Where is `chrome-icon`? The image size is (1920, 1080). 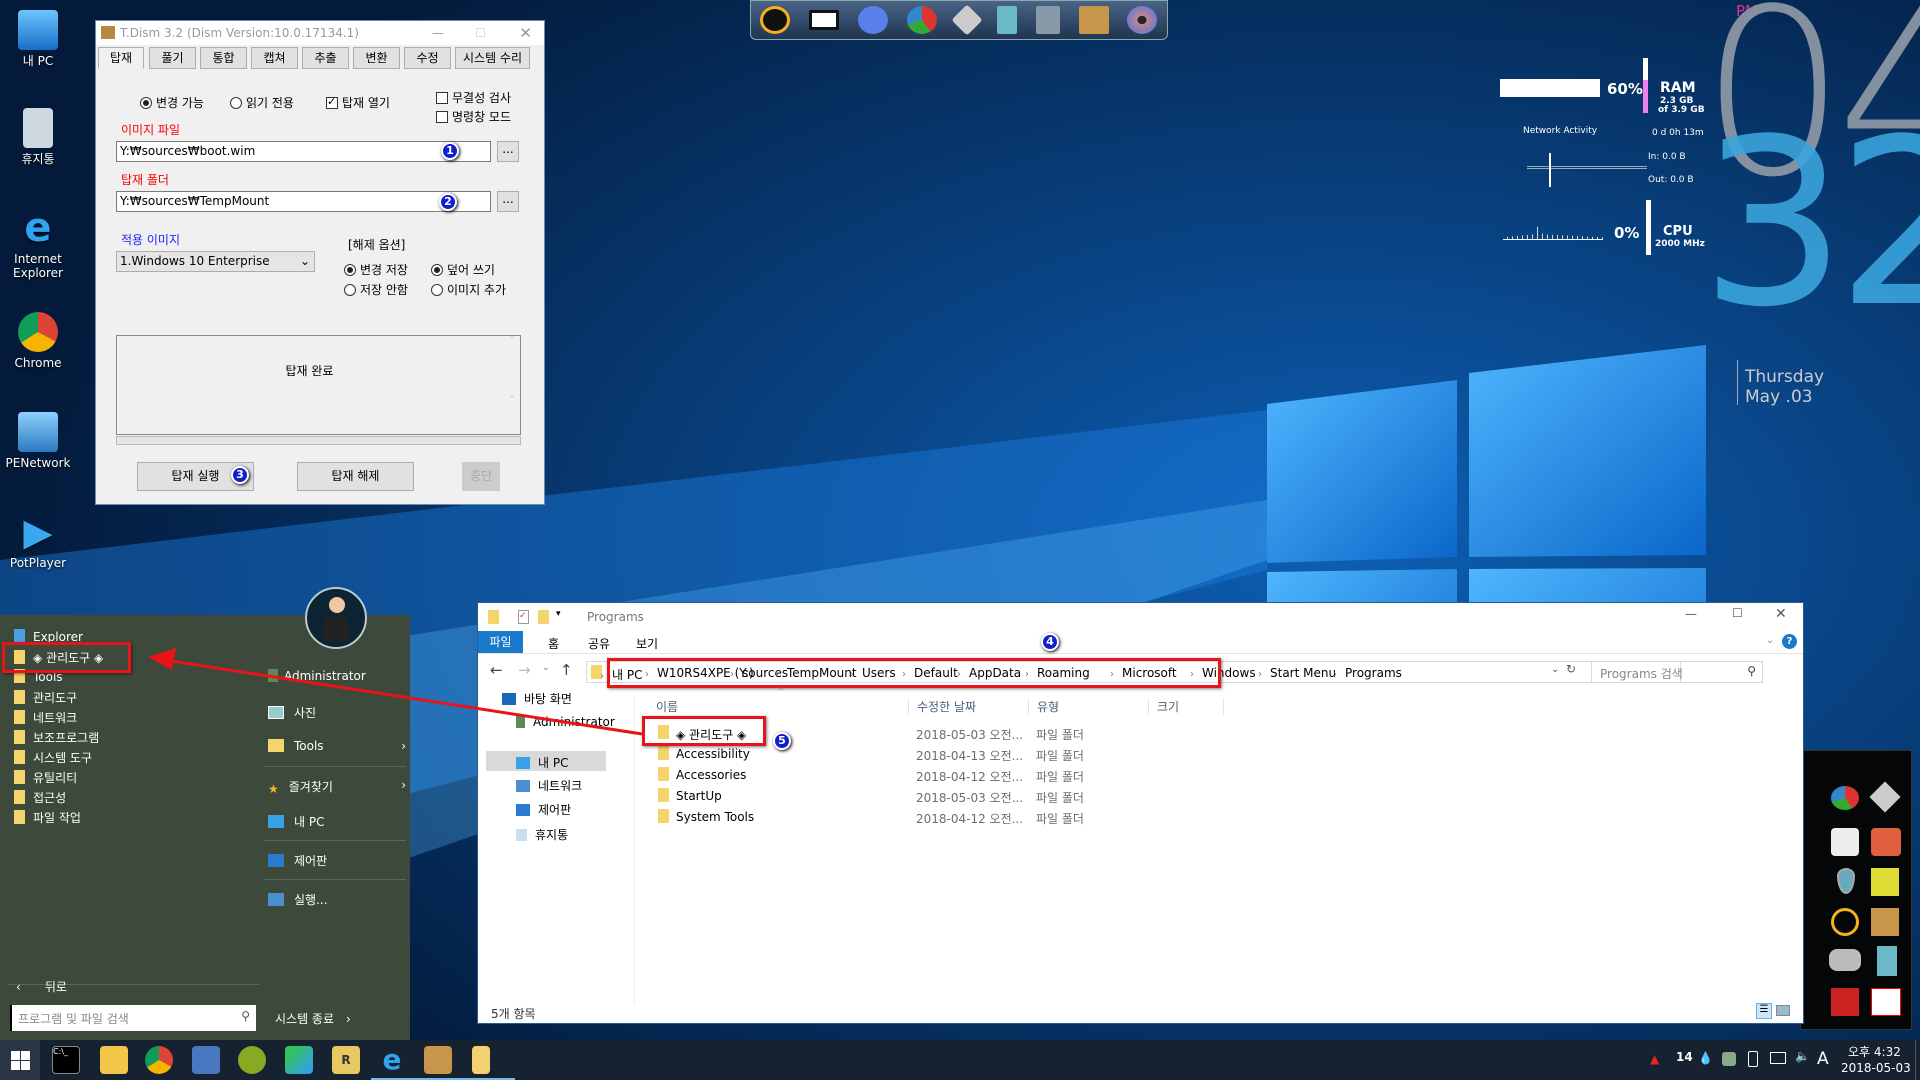 chrome-icon is located at coordinates (159, 1060).